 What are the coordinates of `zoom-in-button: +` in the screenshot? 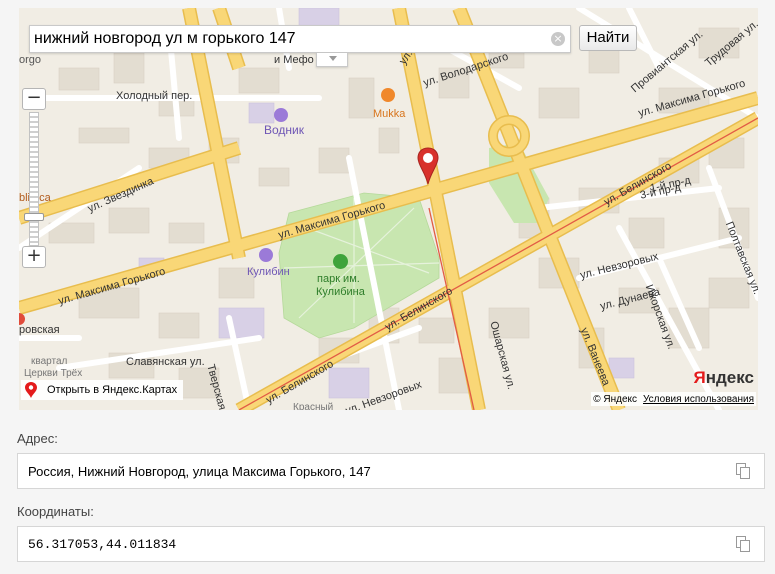 It's located at (34, 257).